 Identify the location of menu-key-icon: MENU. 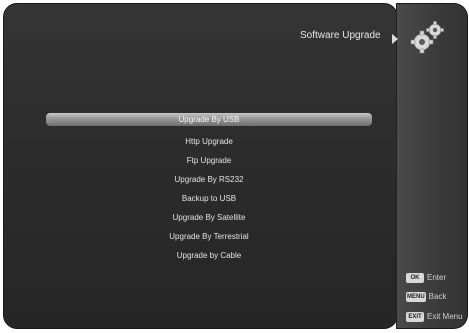
(416, 296).